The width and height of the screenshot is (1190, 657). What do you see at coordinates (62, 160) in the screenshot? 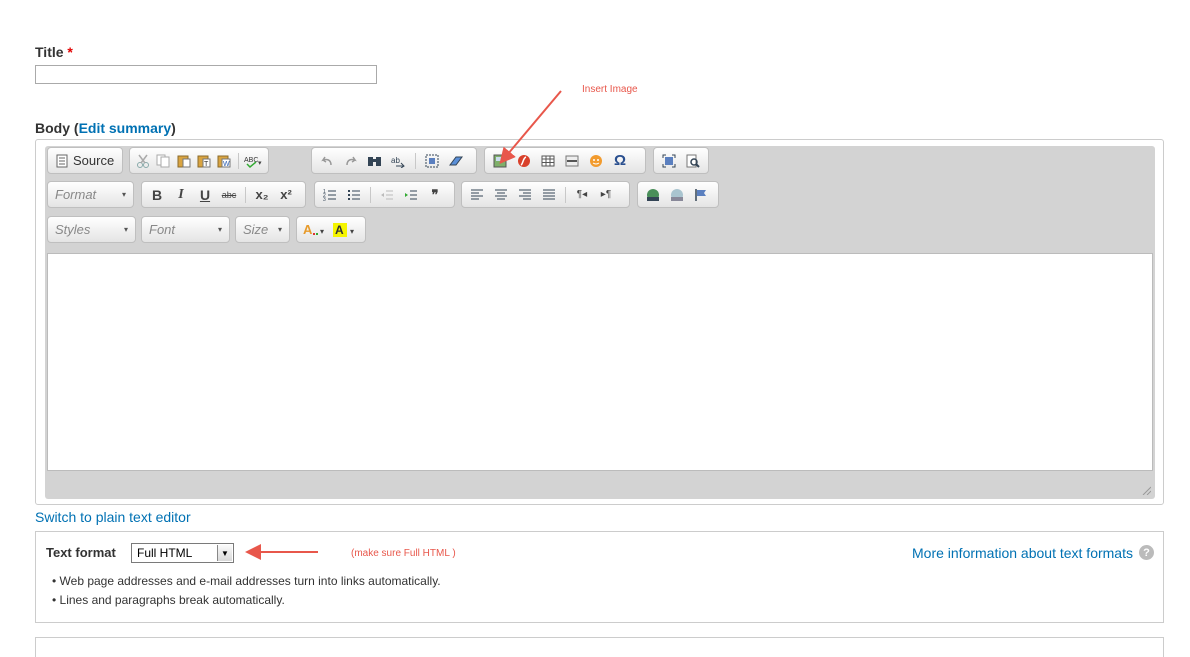
I see `source-icon` at bounding box center [62, 160].